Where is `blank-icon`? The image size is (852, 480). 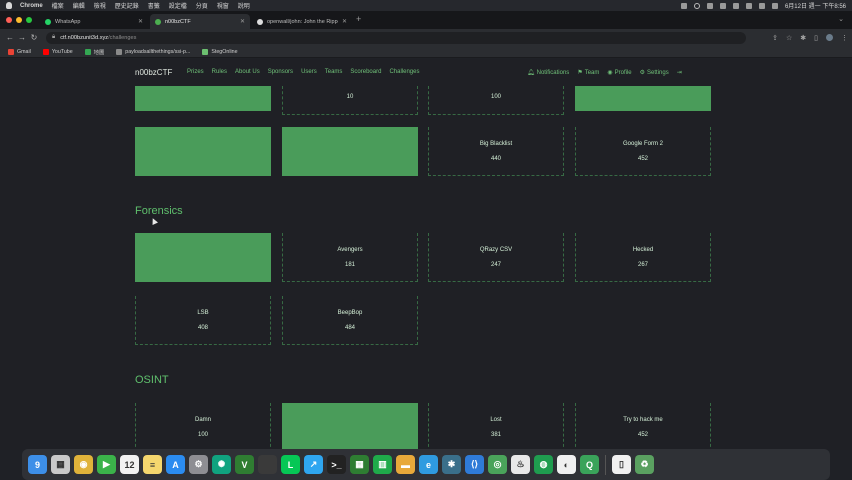
blank-icon is located at coordinates (267, 464).